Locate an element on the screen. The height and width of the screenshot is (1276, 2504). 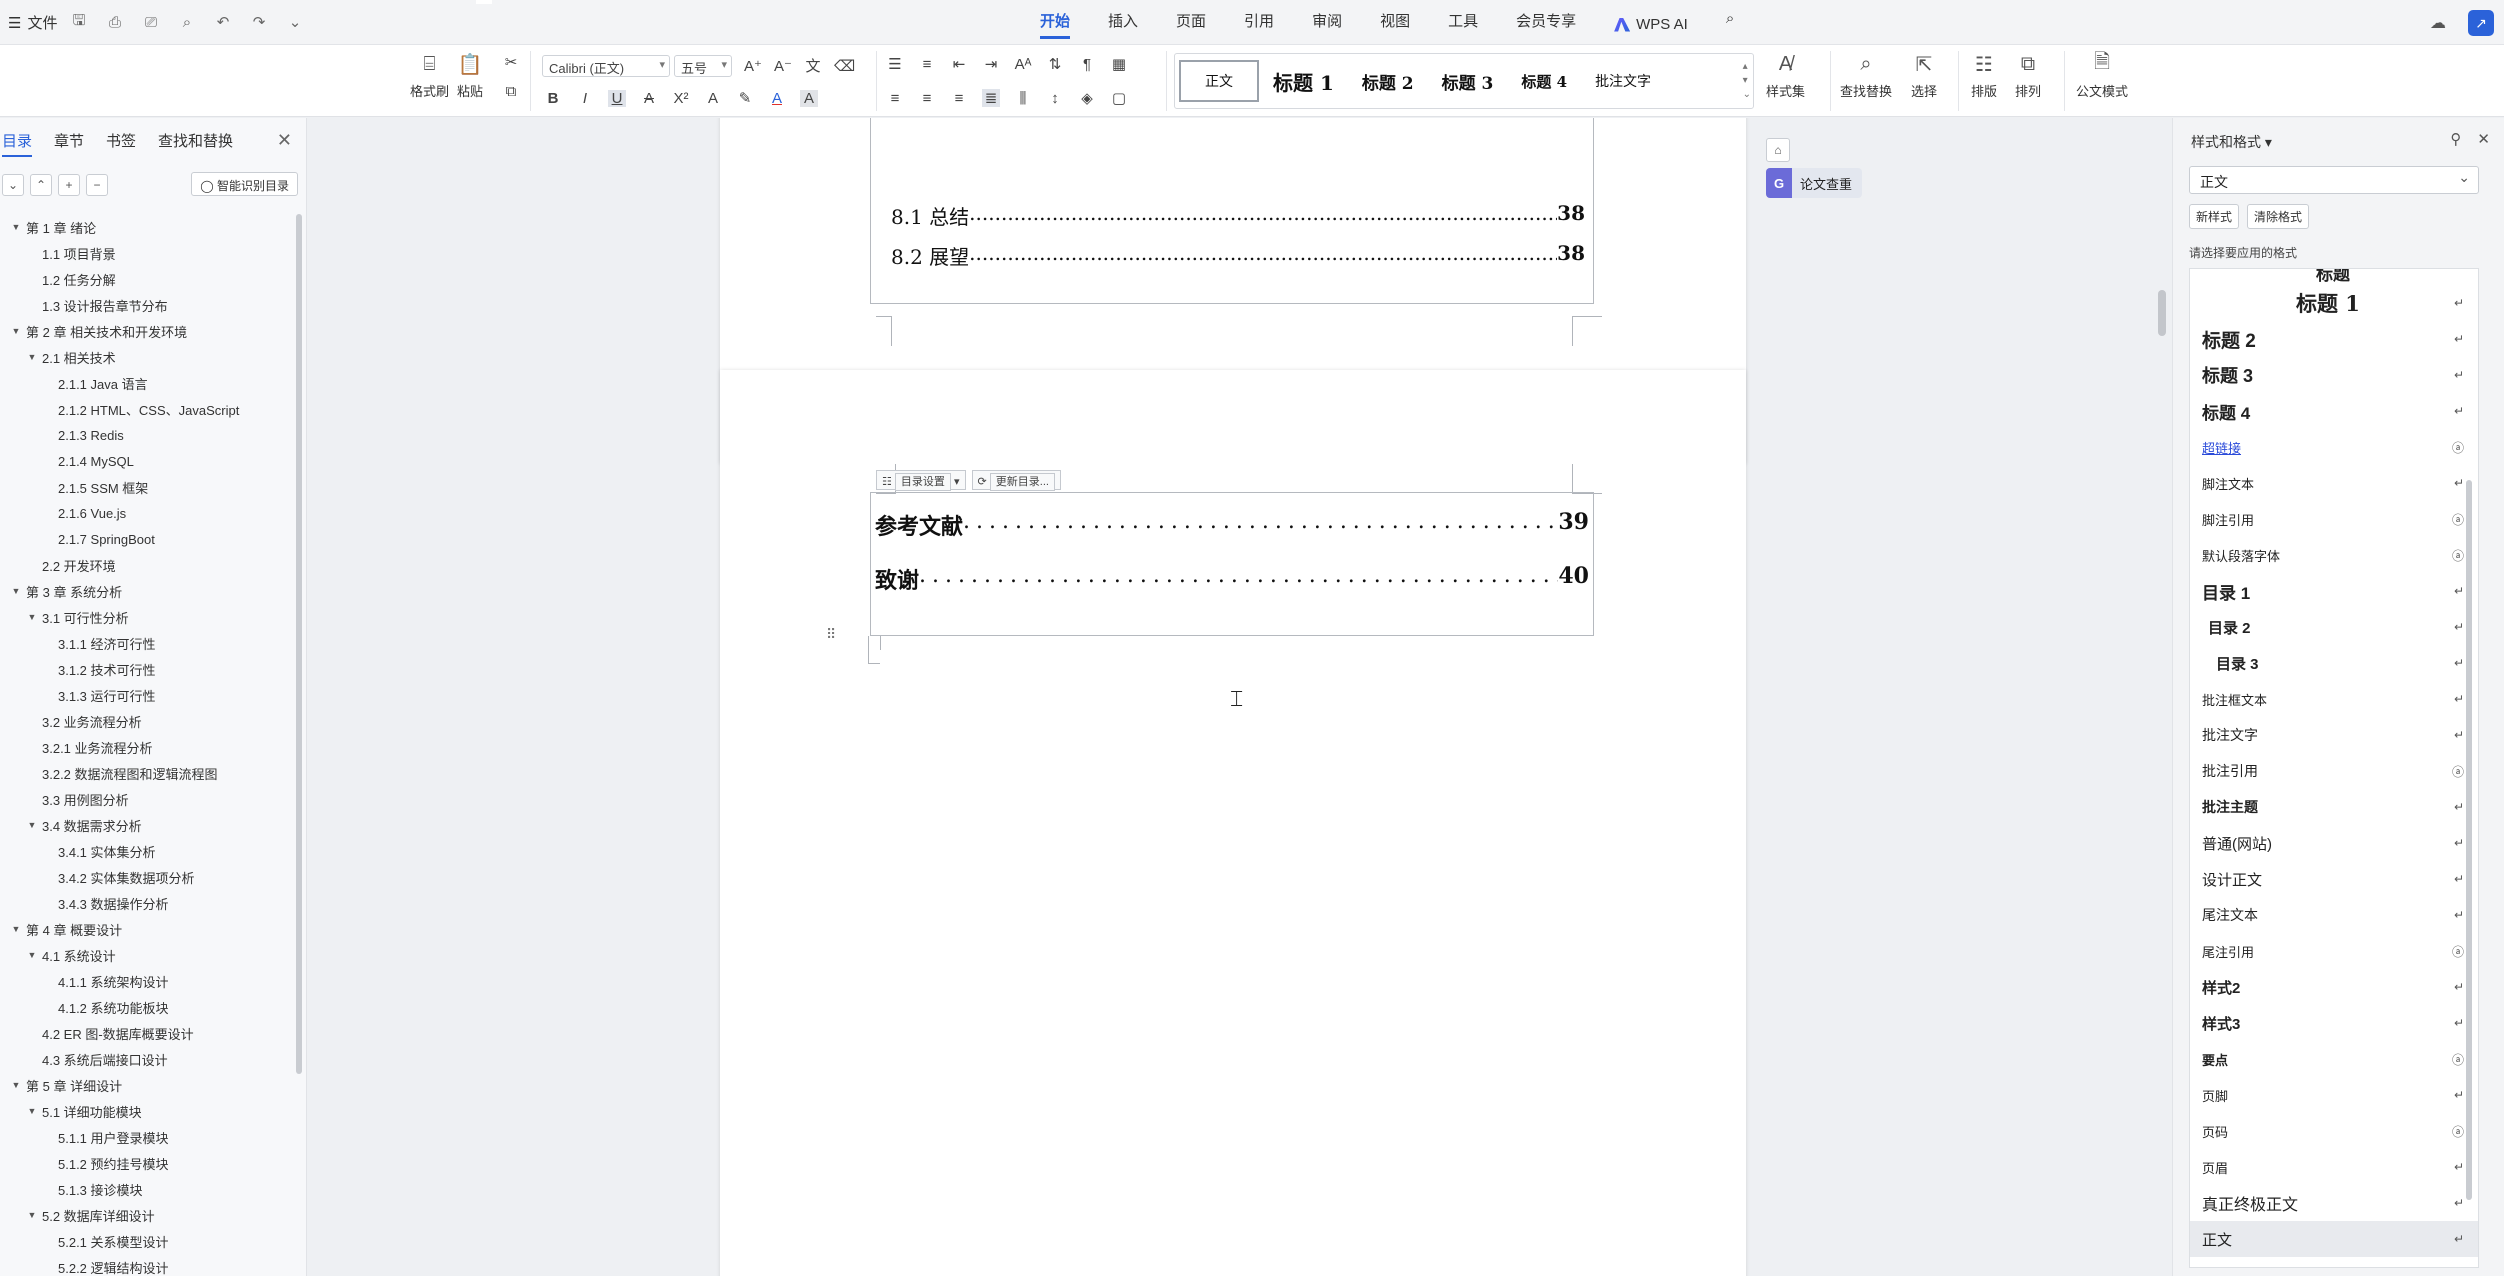
toc-tree-item: ▼ 第 1 章 绪论 is located at coordinates (149, 227).